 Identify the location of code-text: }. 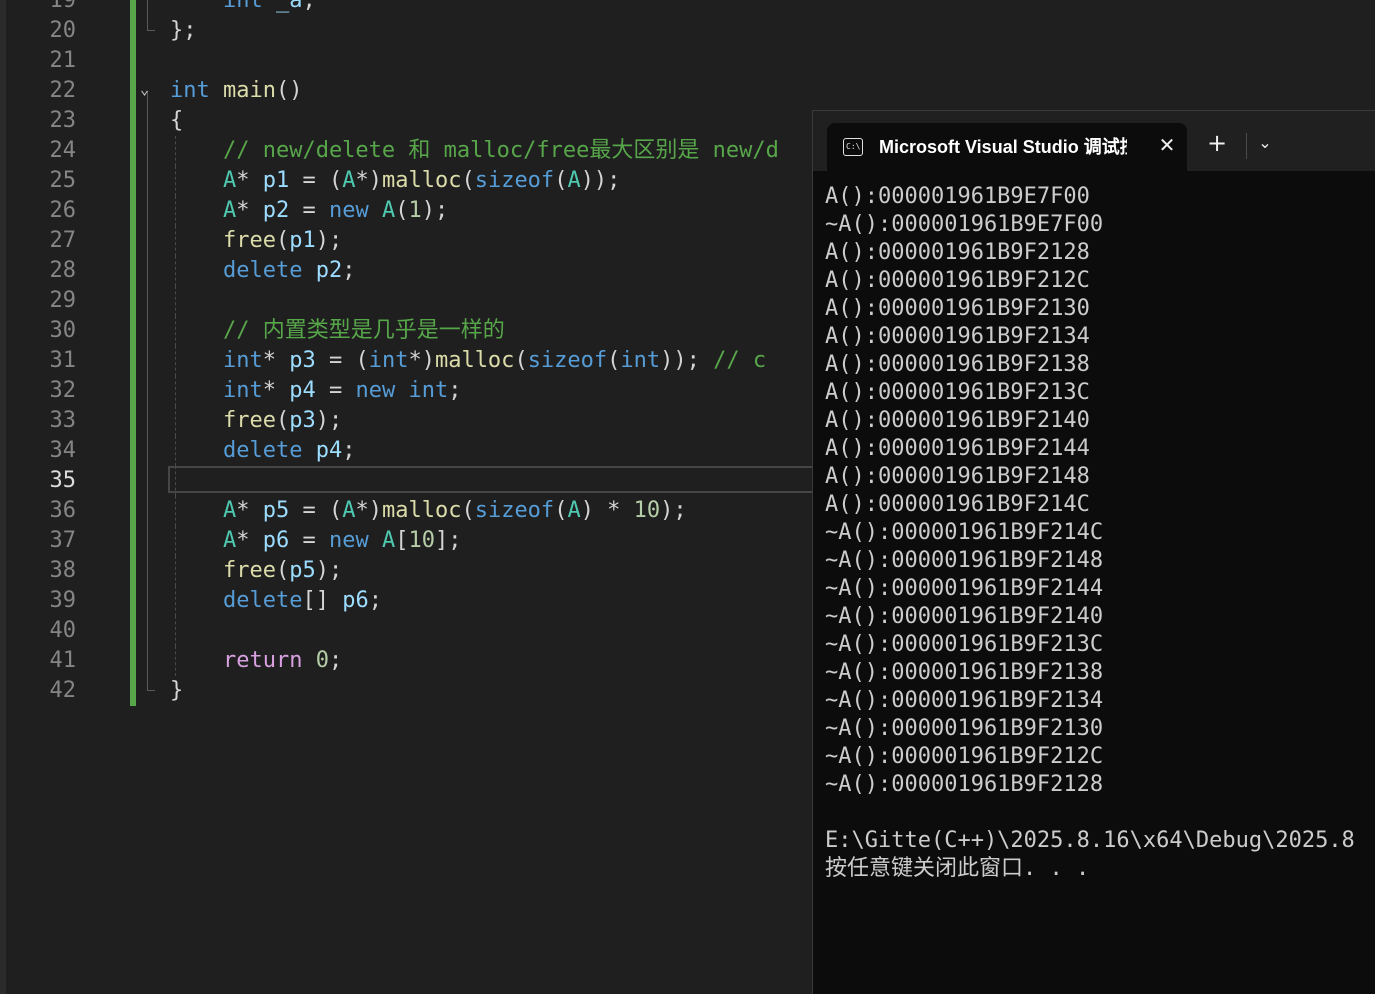
(176, 691).